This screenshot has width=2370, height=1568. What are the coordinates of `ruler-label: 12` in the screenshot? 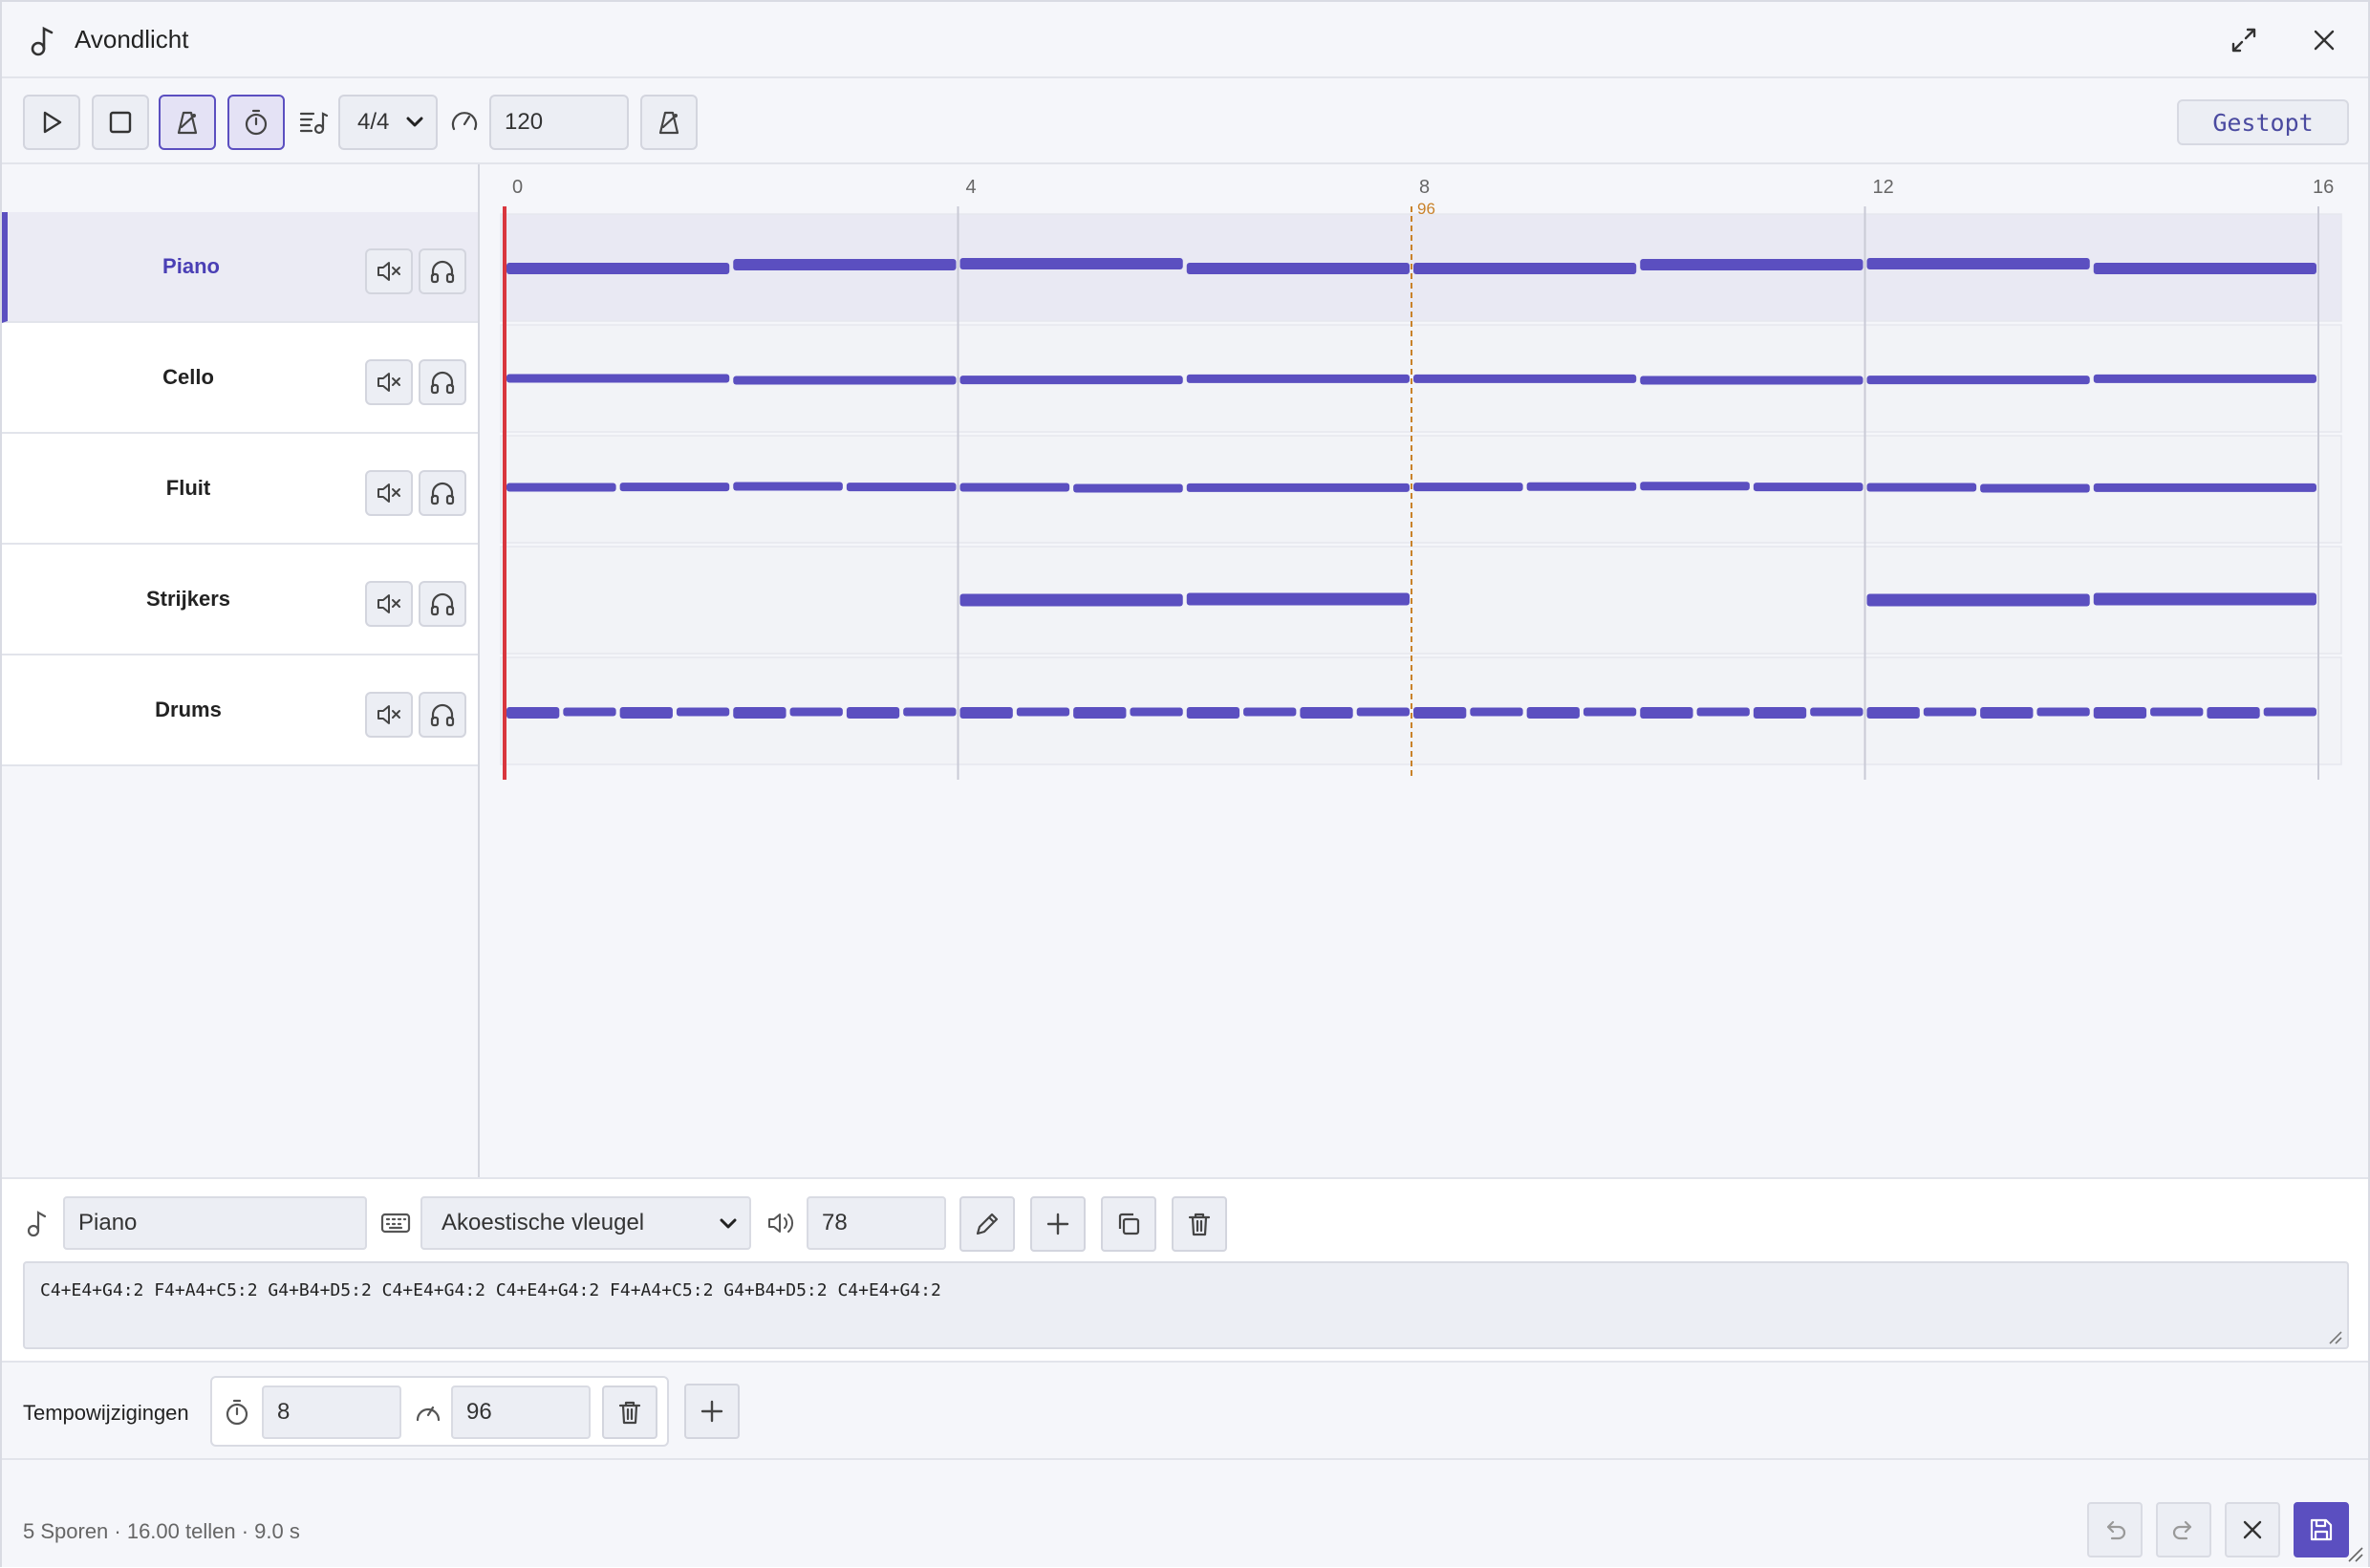 It's located at (1884, 187).